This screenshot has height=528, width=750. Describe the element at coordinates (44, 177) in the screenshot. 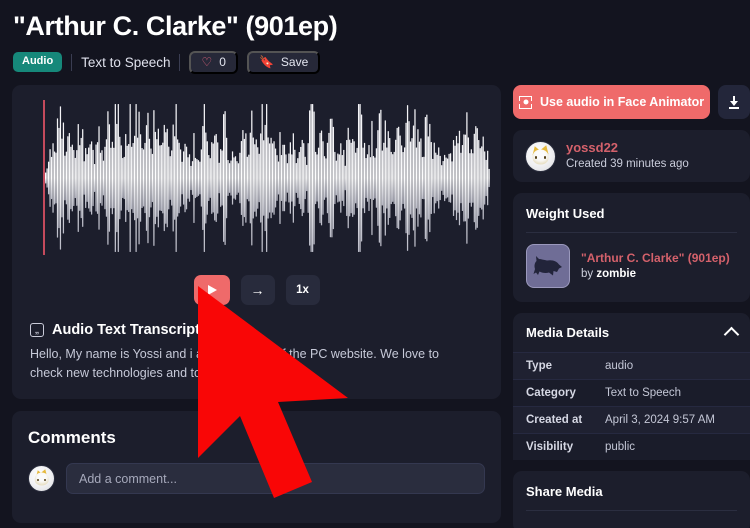

I see `playhead-indicator` at that location.